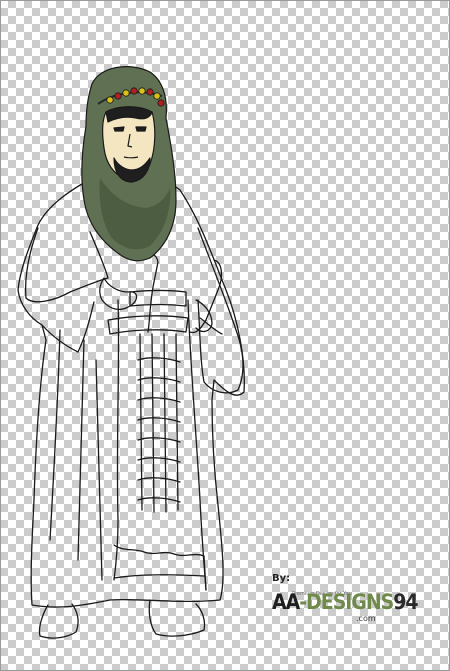 The width and height of the screenshot is (450, 671). What do you see at coordinates (281, 578) in the screenshot?
I see `credit-by-label: By:` at bounding box center [281, 578].